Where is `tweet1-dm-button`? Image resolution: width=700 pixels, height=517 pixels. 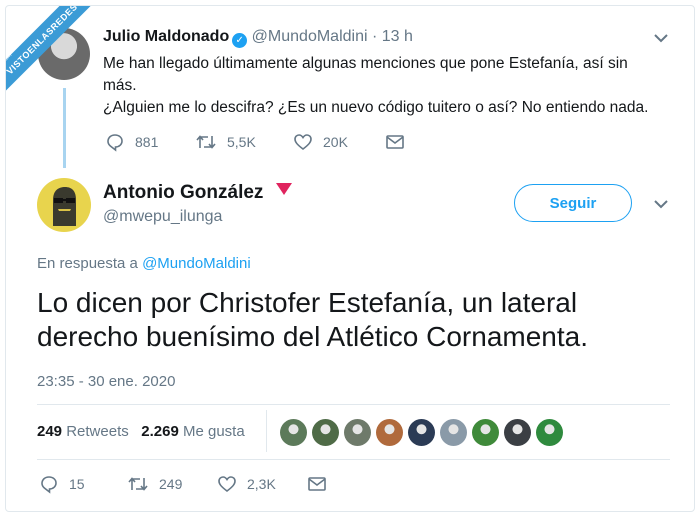
tweet1-dm-button is located at coordinates (395, 142).